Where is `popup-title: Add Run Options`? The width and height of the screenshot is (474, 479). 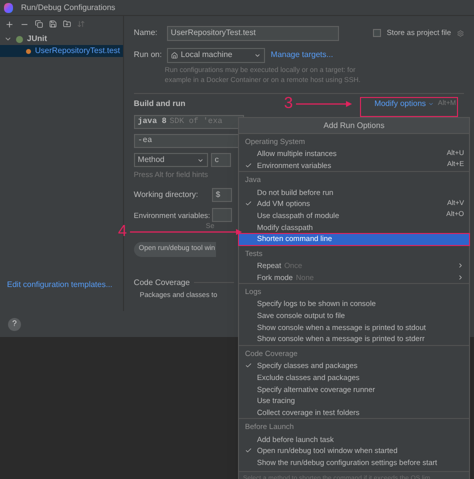
popup-title: Add Run Options is located at coordinates (354, 126).